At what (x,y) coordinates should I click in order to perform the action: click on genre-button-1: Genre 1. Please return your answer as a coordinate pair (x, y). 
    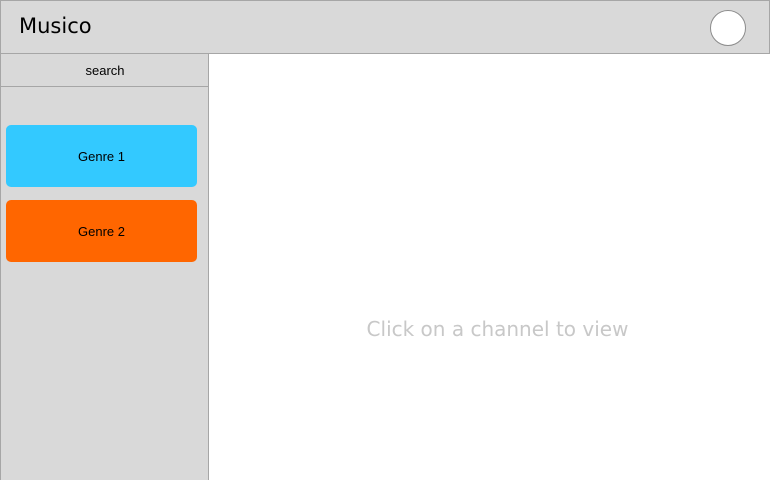
    Looking at the image, I should click on (101, 156).